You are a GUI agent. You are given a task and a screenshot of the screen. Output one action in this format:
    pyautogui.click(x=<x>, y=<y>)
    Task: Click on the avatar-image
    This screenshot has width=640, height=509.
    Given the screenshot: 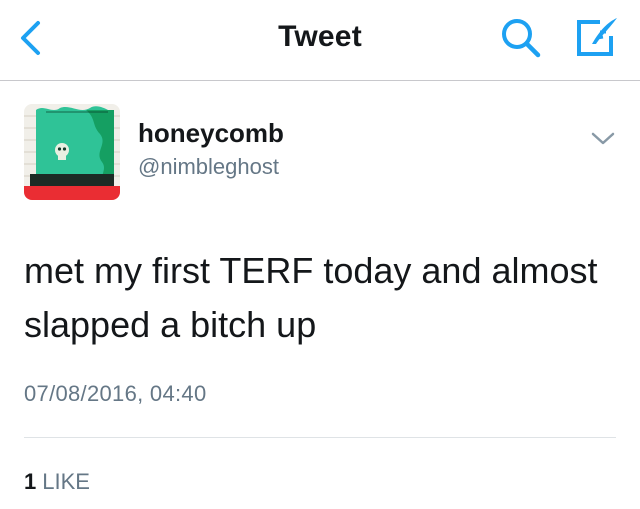 What is the action you would take?
    pyautogui.click(x=72, y=152)
    